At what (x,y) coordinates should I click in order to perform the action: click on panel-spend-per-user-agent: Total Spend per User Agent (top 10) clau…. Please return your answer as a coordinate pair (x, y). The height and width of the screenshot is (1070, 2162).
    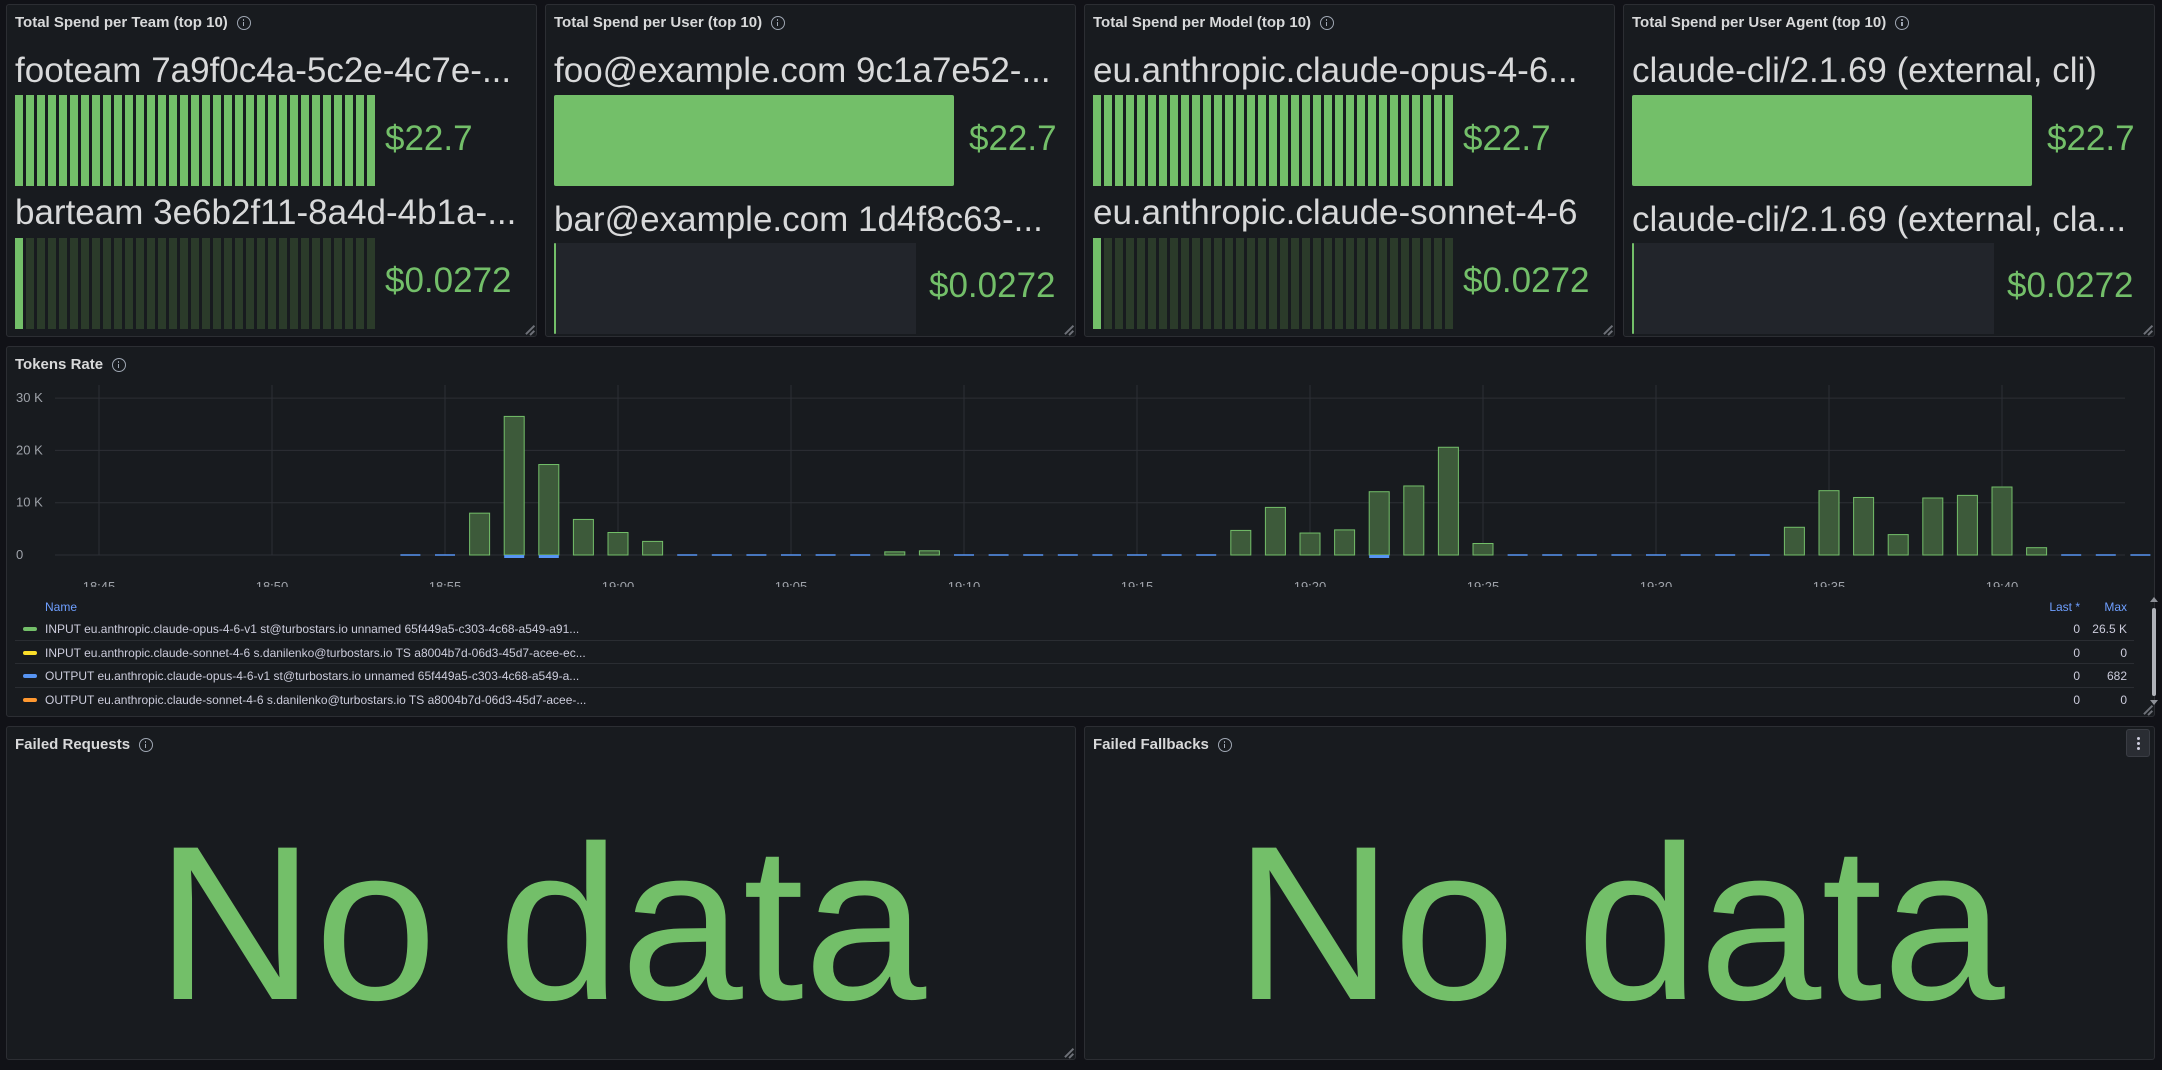
    Looking at the image, I should click on (1889, 170).